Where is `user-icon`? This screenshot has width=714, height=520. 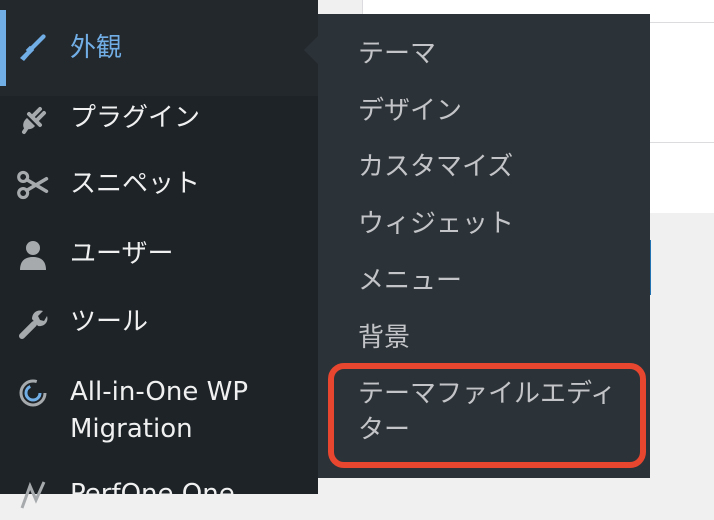 user-icon is located at coordinates (33, 255).